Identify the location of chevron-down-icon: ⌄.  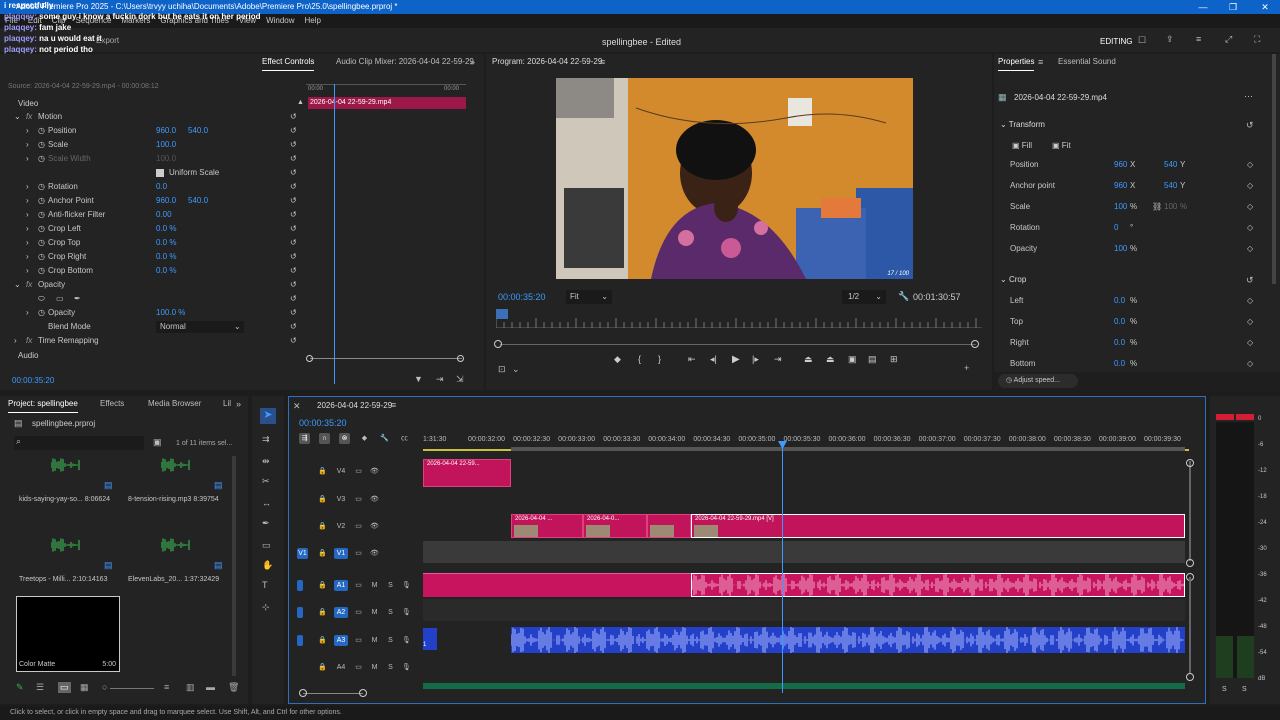
(17, 285).